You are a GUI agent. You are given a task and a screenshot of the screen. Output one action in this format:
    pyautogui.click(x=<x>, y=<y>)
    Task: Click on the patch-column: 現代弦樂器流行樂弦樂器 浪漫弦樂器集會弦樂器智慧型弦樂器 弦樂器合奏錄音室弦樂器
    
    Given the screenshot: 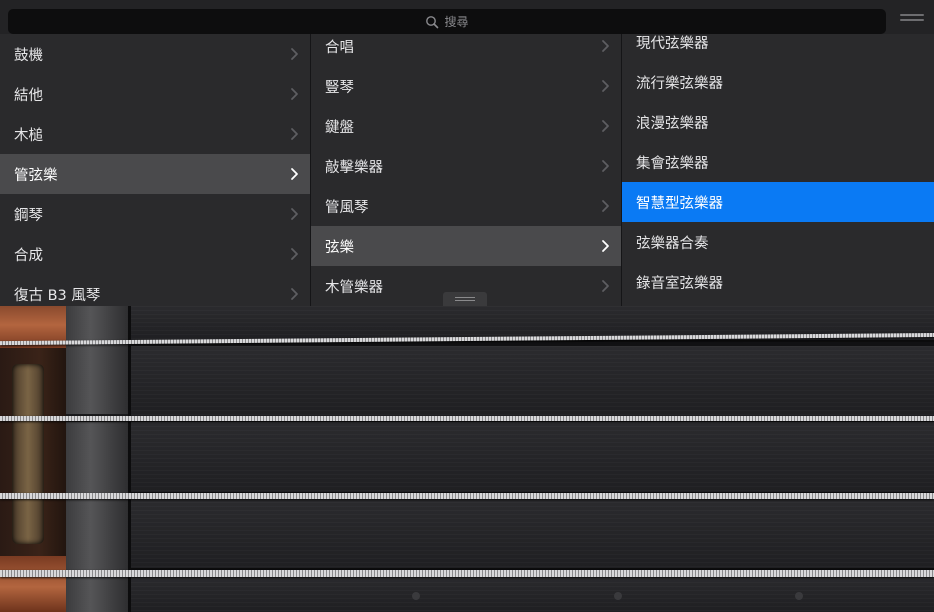 What is the action you would take?
    pyautogui.click(x=778, y=170)
    